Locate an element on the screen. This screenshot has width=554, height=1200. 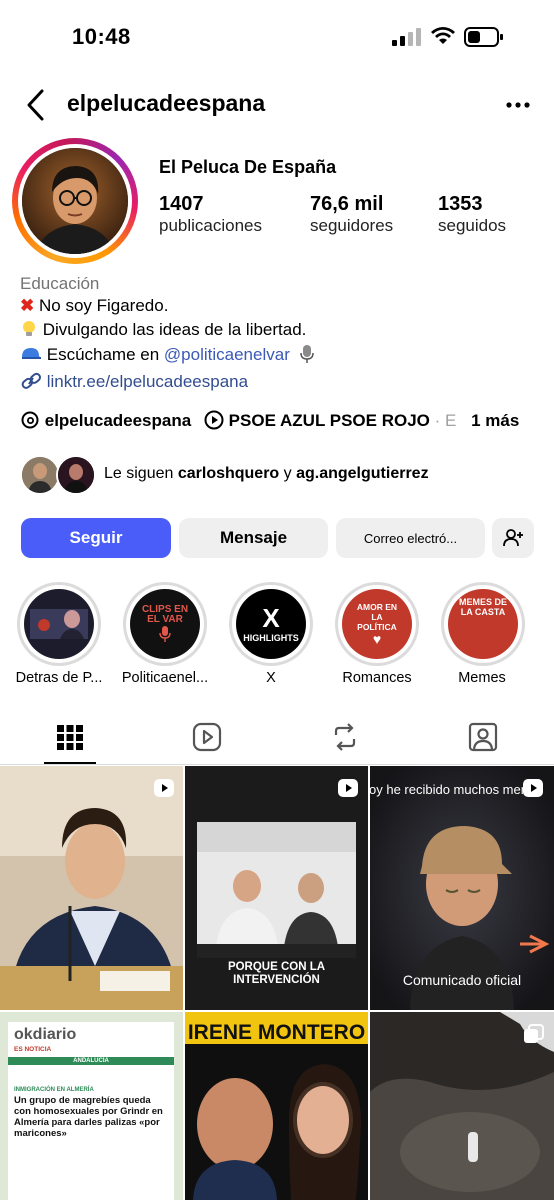
stat-followers-label: seguidores is located at coordinates (352, 225).